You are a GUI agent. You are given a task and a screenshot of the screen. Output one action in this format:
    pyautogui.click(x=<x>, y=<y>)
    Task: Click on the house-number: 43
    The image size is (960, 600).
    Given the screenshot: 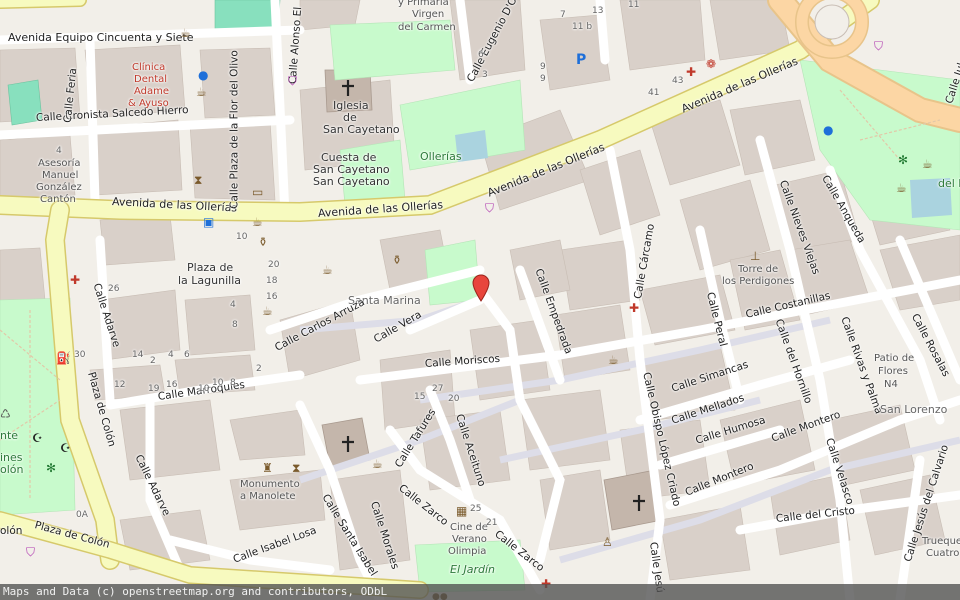 What is the action you would take?
    pyautogui.click(x=678, y=81)
    